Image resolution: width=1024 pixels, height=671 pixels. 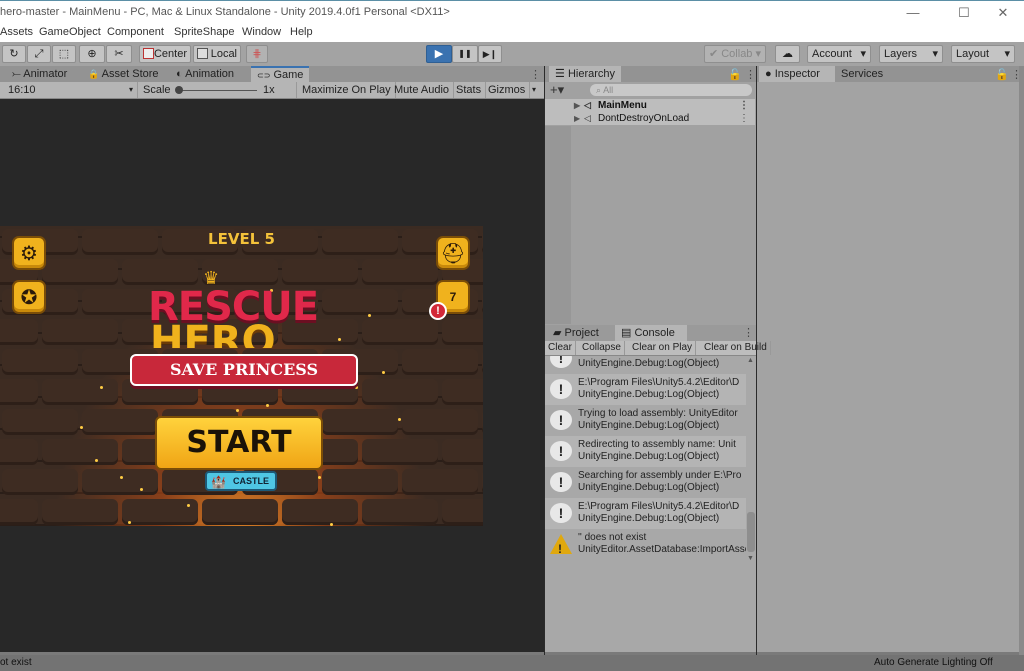 I want to click on close-button: ✕, so click(x=1003, y=13).